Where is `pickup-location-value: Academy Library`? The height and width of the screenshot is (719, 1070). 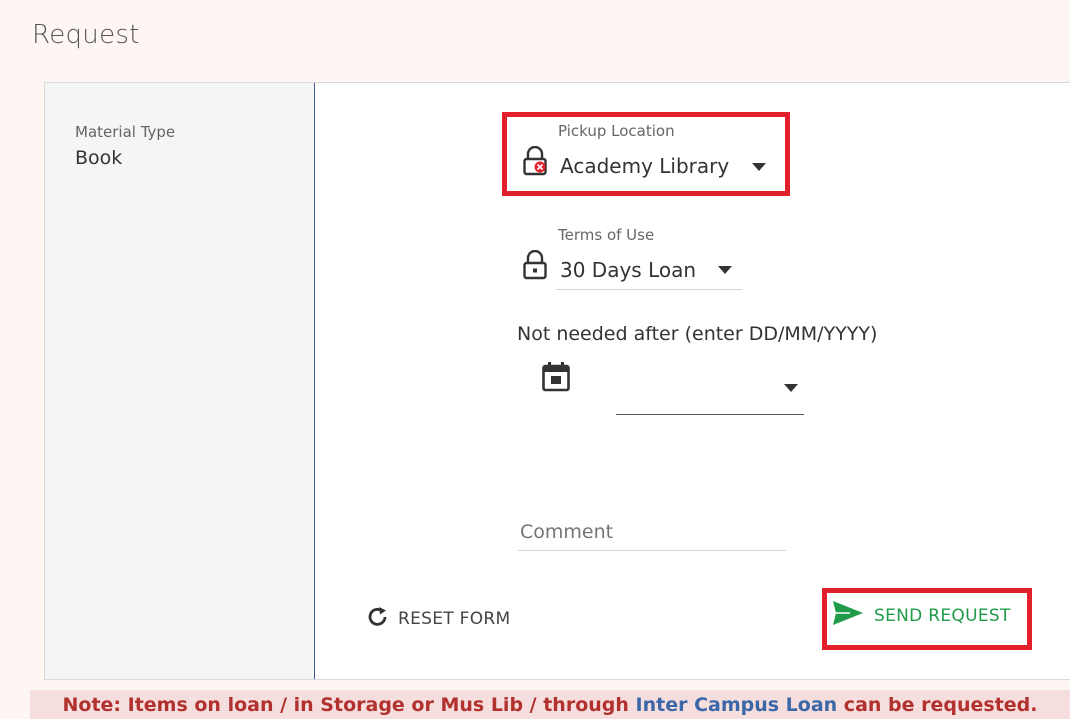 pickup-location-value: Academy Library is located at coordinates (645, 166).